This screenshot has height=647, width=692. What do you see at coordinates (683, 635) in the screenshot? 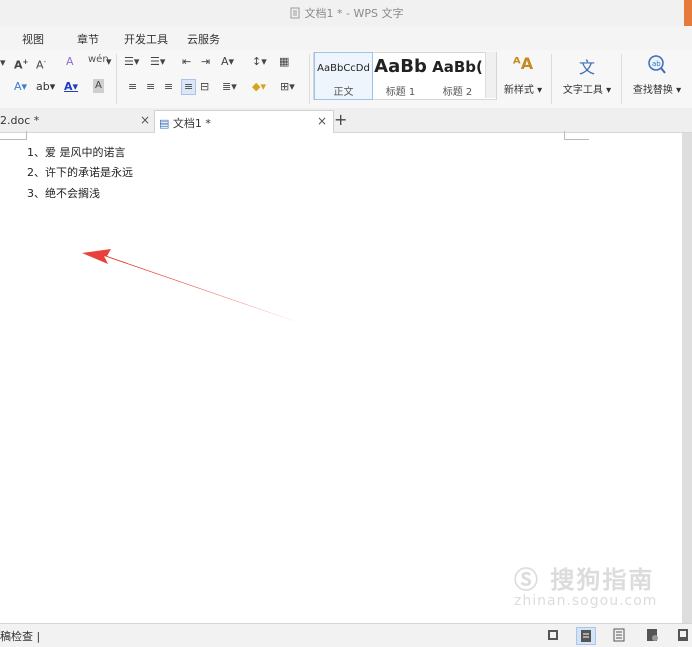
I see `reading-view-icon` at bounding box center [683, 635].